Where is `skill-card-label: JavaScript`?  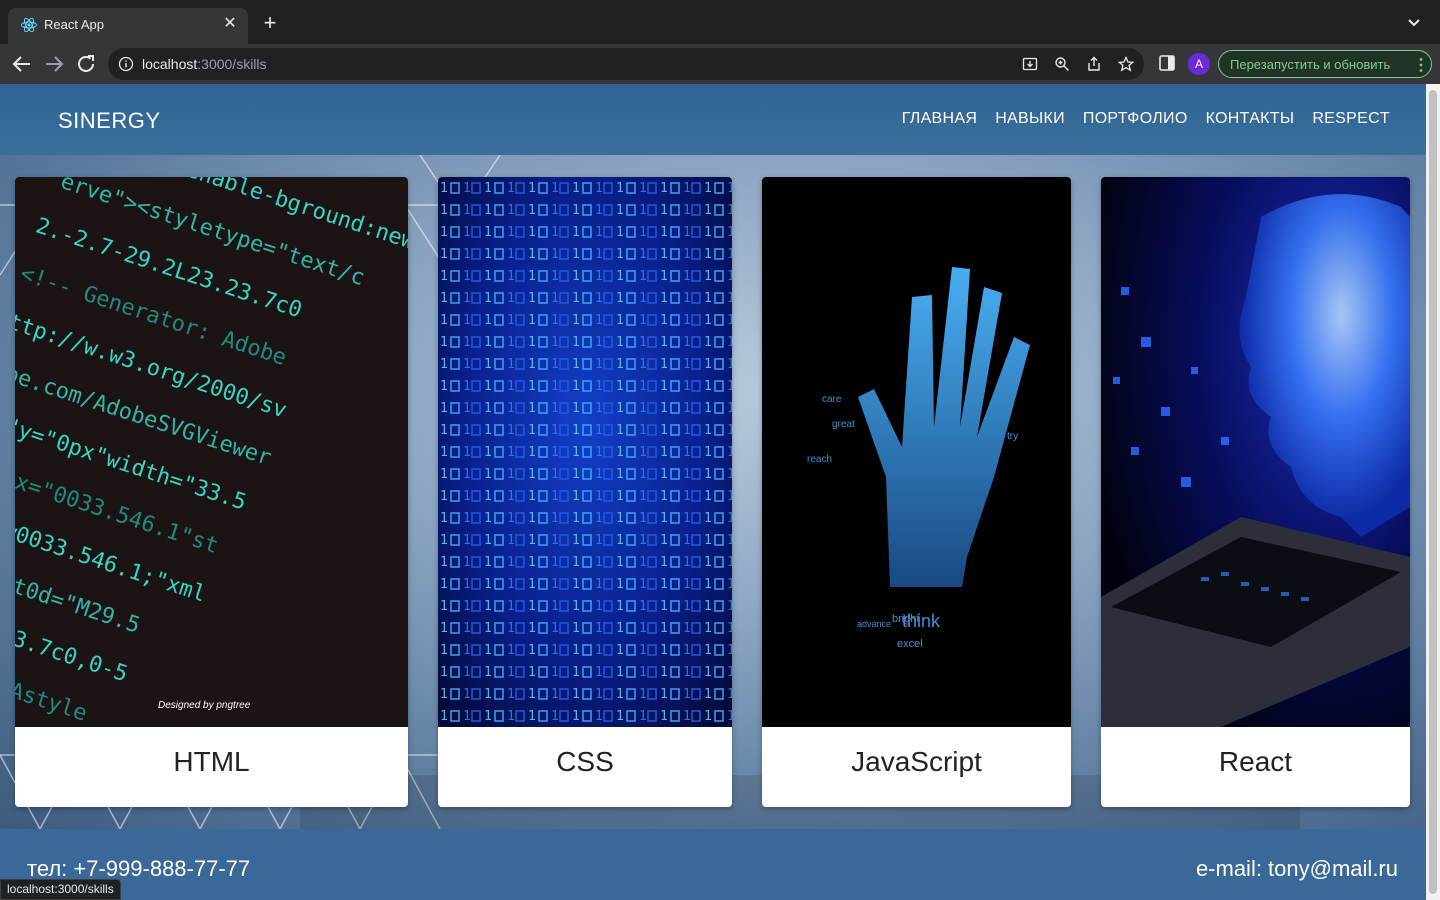 skill-card-label: JavaScript is located at coordinates (916, 761).